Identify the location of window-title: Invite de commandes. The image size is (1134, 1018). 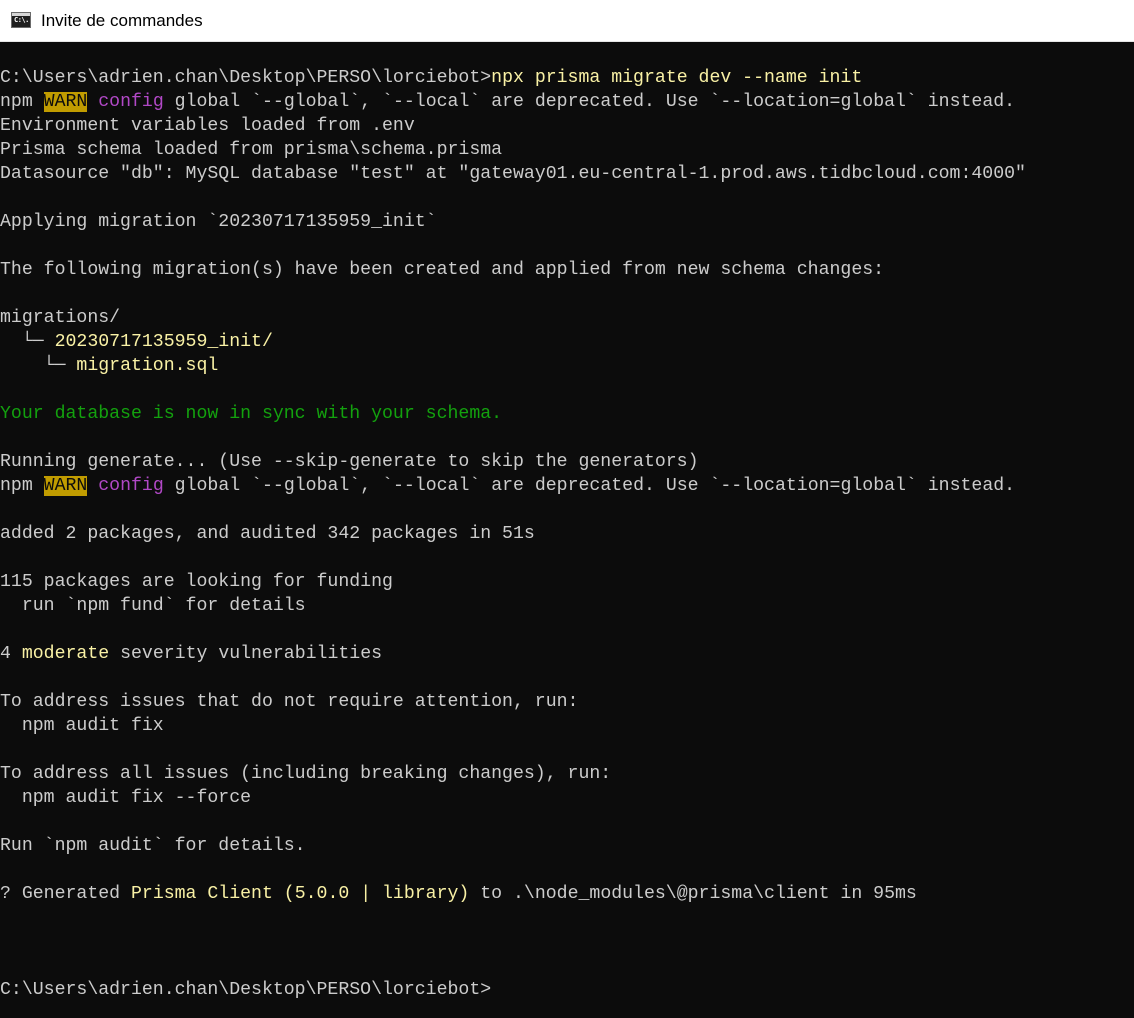
(122, 20).